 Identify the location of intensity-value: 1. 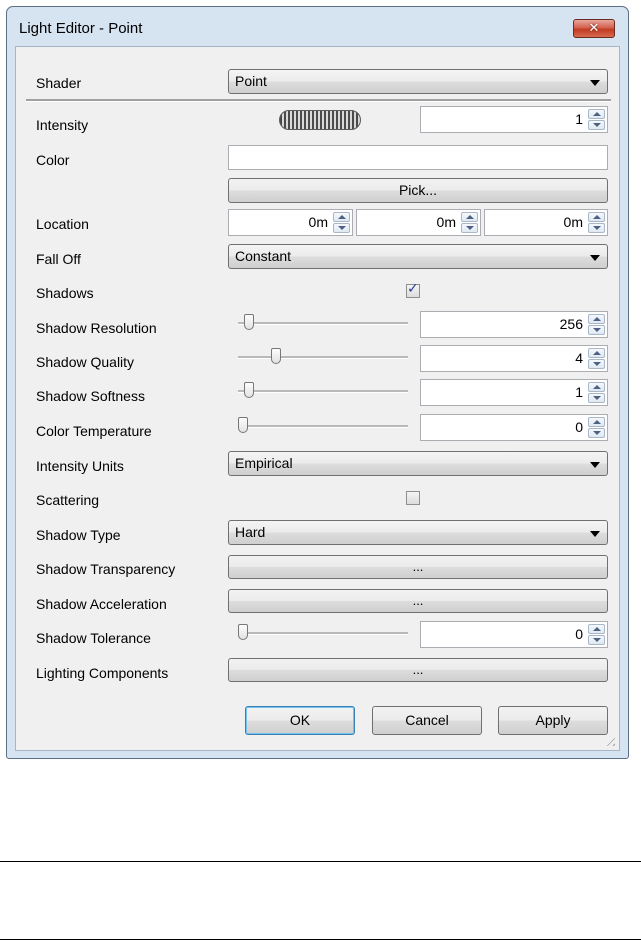
(579, 119).